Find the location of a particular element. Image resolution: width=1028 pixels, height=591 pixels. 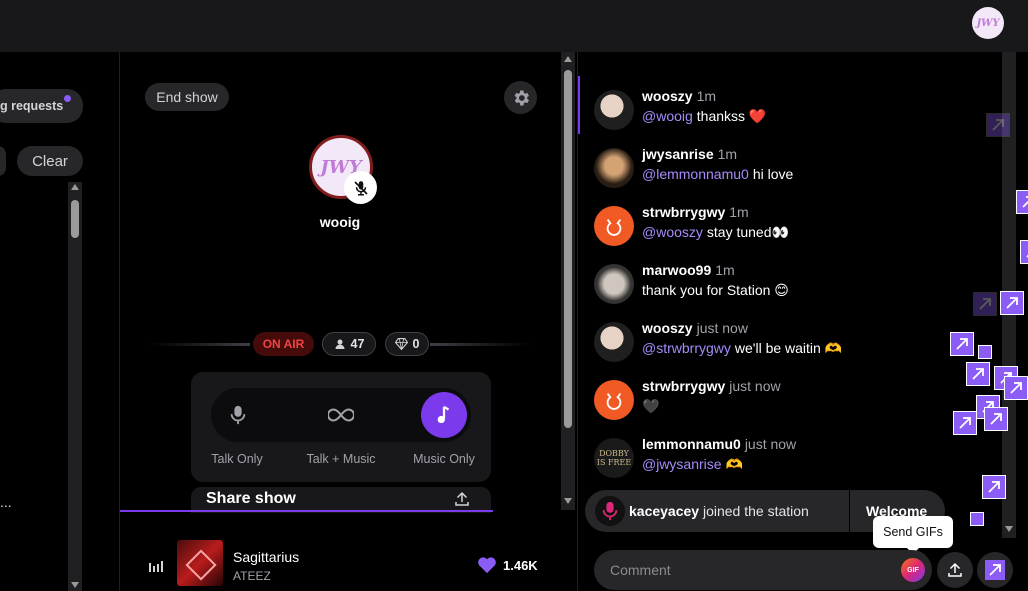

notification-dot is located at coordinates (67, 98).